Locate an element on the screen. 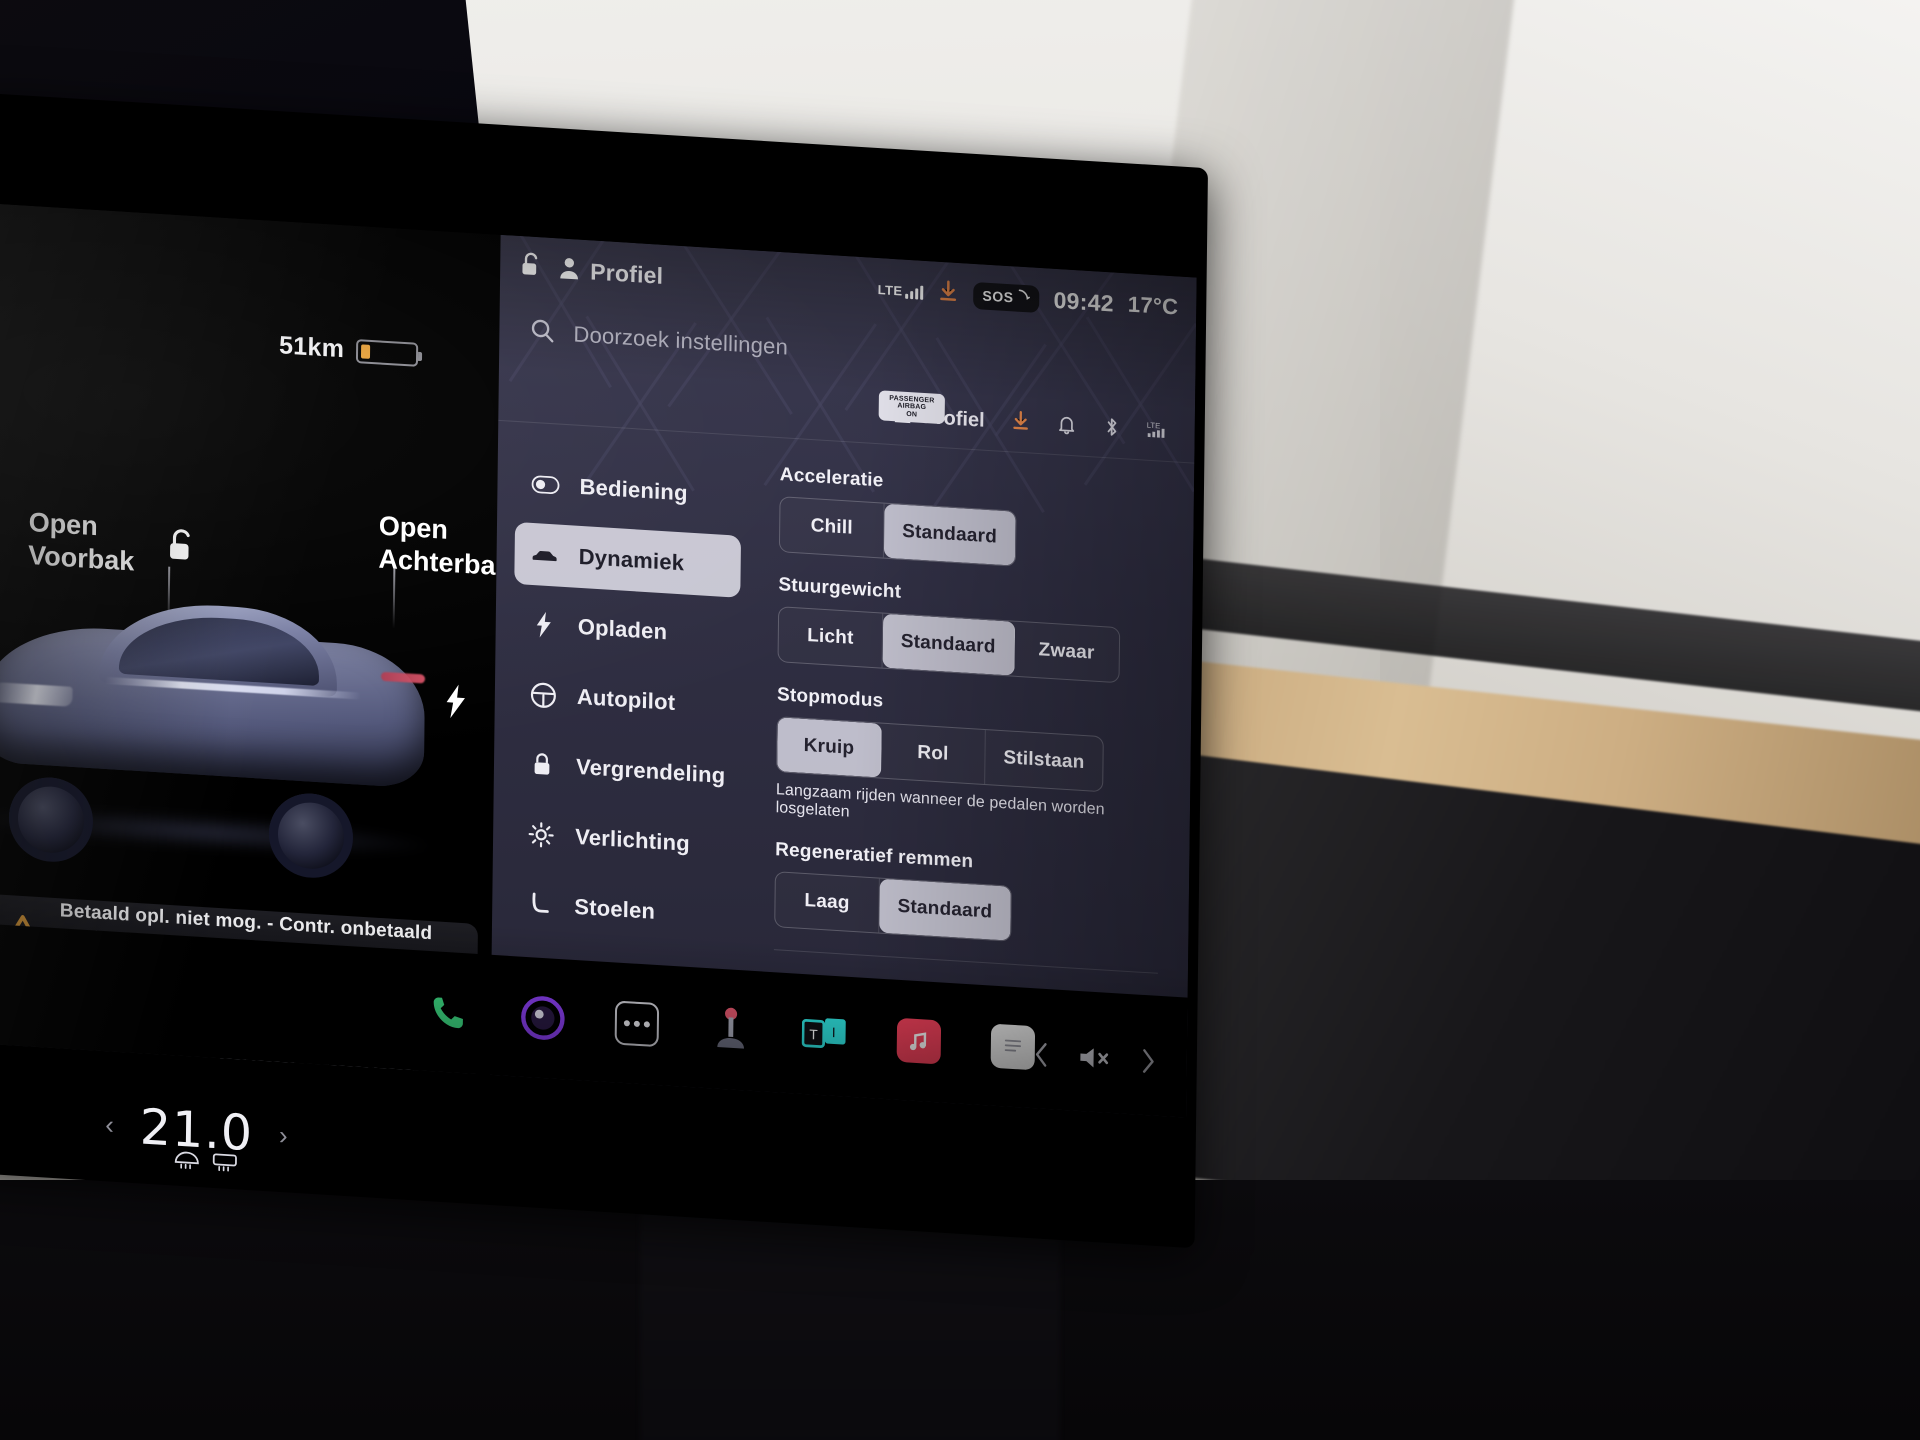 The height and width of the screenshot is (1440, 1920). stopping-segmented-control: Kruip Rol Stilstaan is located at coordinates (940, 754).